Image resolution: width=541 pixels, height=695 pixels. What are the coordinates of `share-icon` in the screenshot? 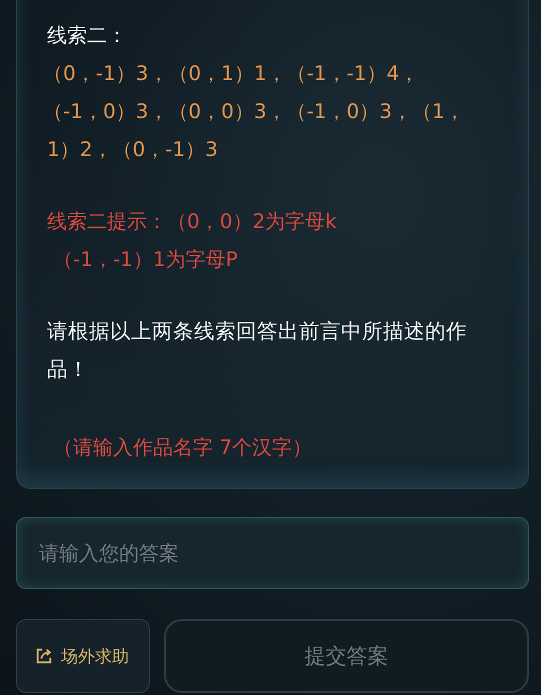 It's located at (44, 656).